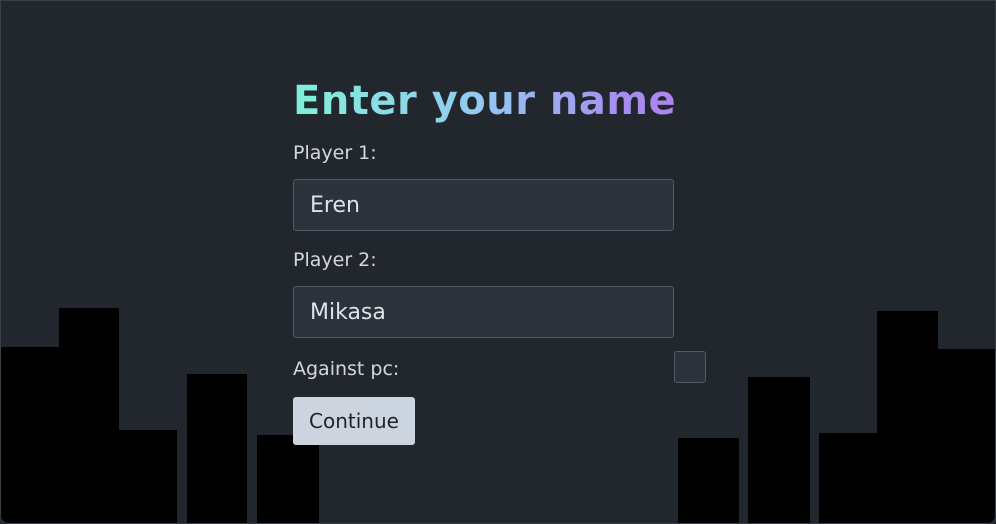 The height and width of the screenshot is (524, 996). What do you see at coordinates (335, 260) in the screenshot?
I see `player2-label: Player 2:` at bounding box center [335, 260].